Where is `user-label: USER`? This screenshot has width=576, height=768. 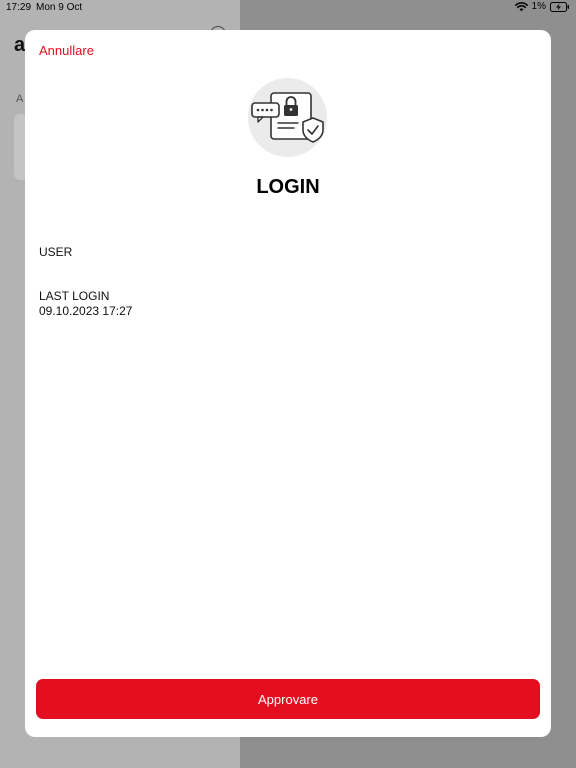 user-label: USER is located at coordinates (56, 252).